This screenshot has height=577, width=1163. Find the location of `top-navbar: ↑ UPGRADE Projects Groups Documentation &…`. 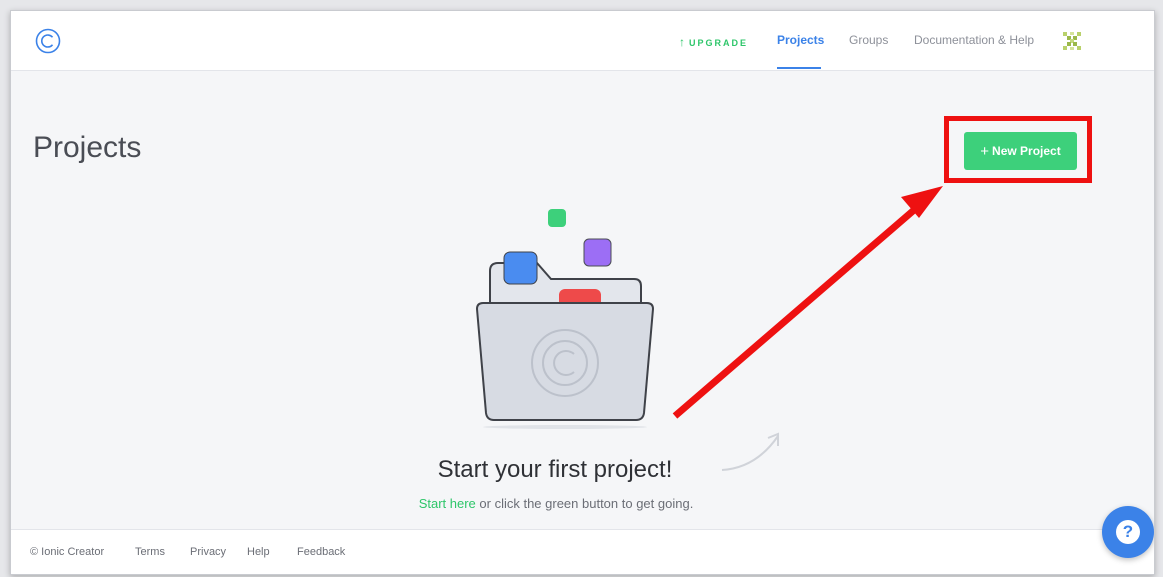

top-navbar: ↑ UPGRADE Projects Groups Documentation &… is located at coordinates (582, 41).